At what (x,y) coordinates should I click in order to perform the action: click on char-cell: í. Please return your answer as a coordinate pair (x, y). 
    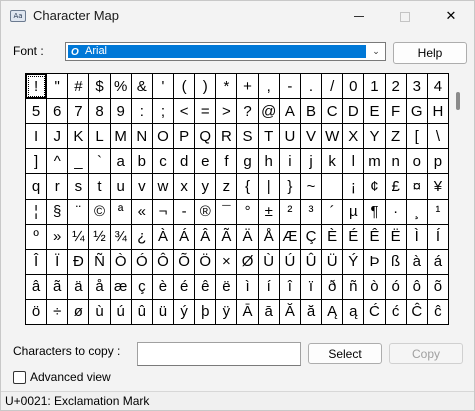
    Looking at the image, I should click on (269, 287).